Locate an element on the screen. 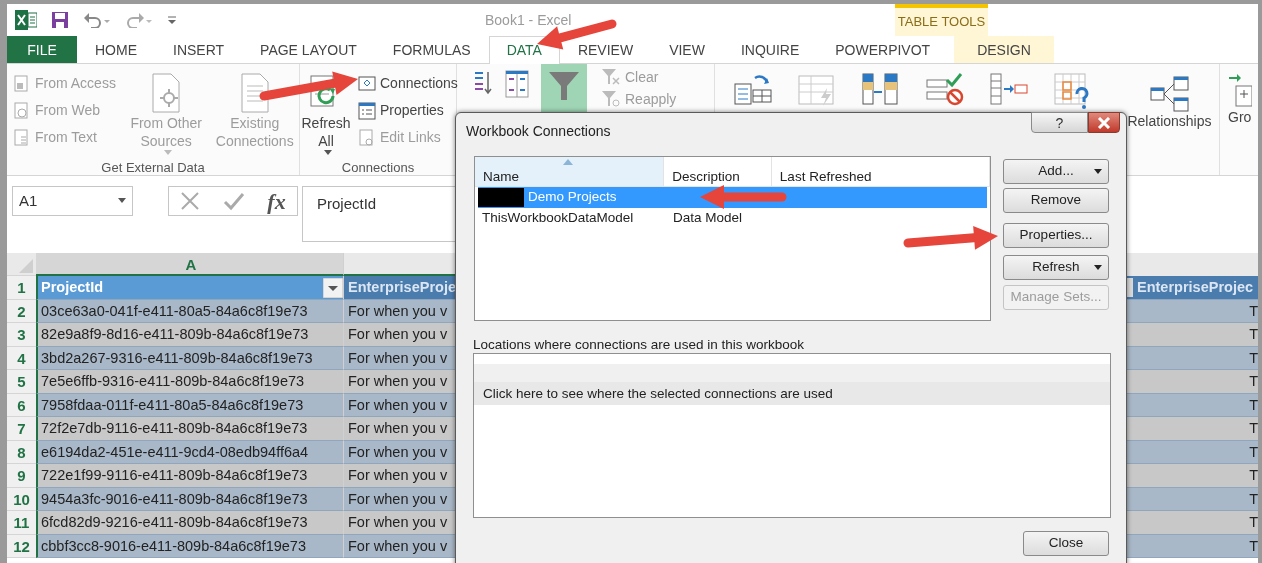 This screenshot has width=1262, height=563. close-icon is located at coordinates (1104, 122).